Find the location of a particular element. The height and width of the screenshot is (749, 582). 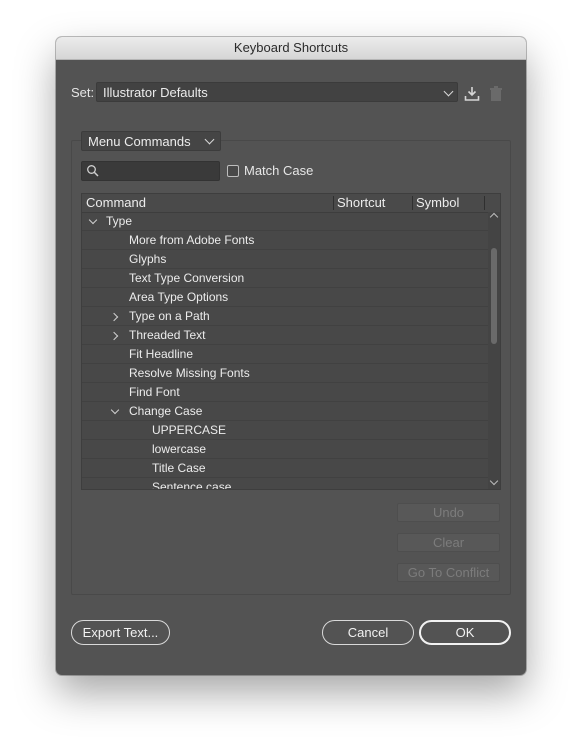

table-row: UPPERCASE is located at coordinates (285, 430).